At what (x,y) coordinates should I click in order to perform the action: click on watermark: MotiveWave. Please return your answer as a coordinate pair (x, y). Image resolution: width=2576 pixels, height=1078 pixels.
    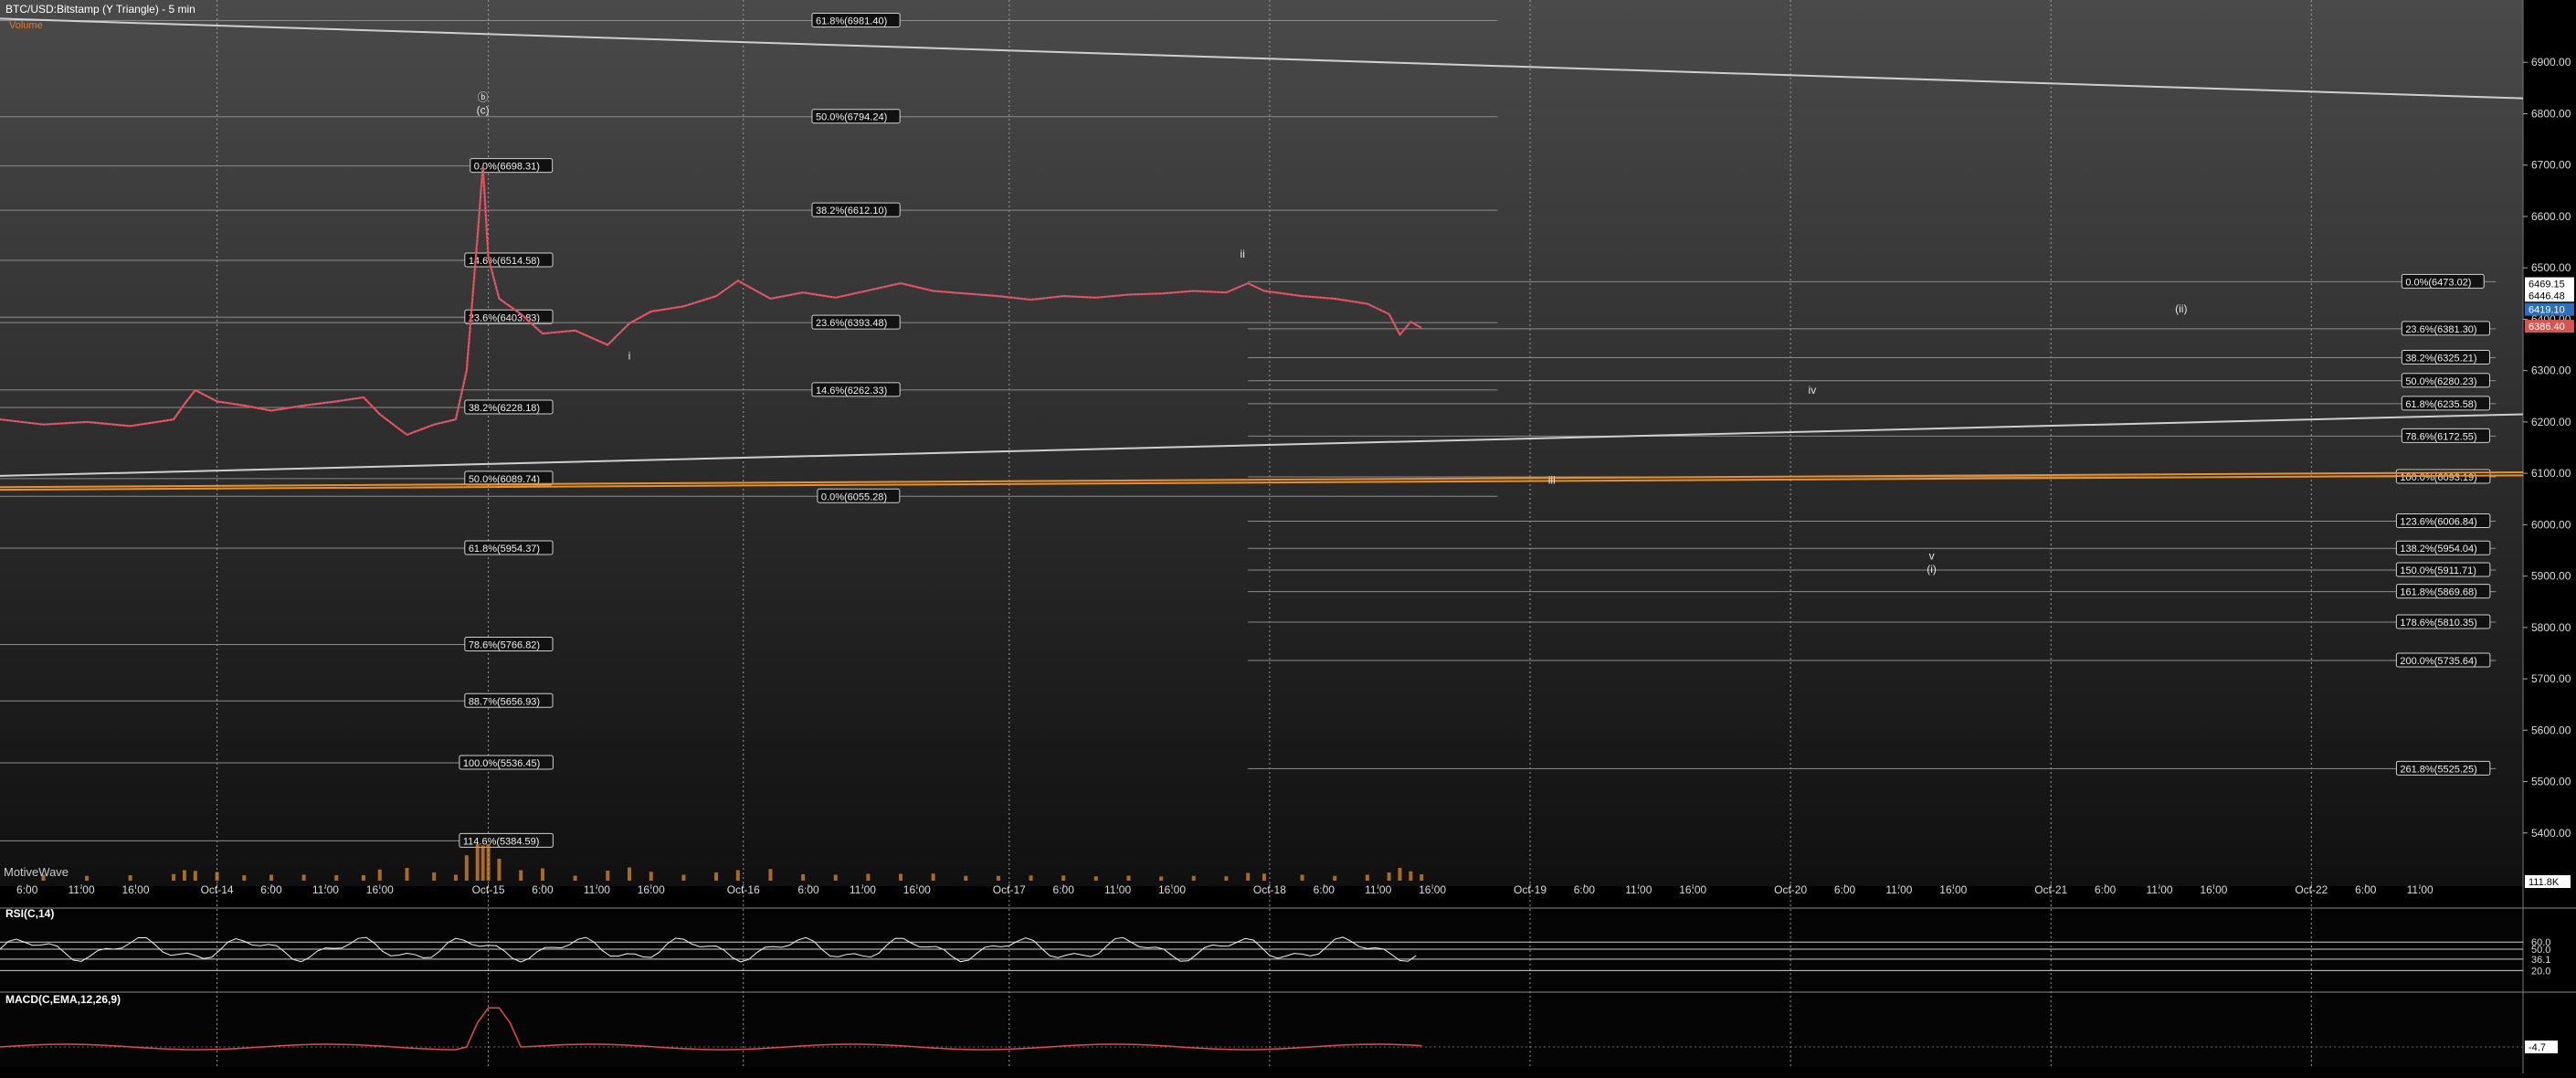
    Looking at the image, I should click on (36, 872).